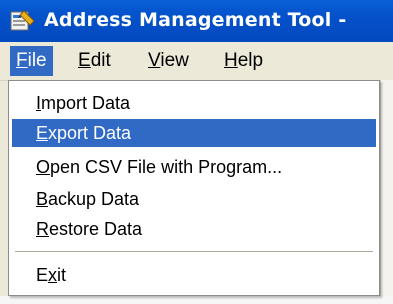 This screenshot has height=304, width=393. What do you see at coordinates (100, 60) in the screenshot?
I see `menu-edit-rest: dit` at bounding box center [100, 60].